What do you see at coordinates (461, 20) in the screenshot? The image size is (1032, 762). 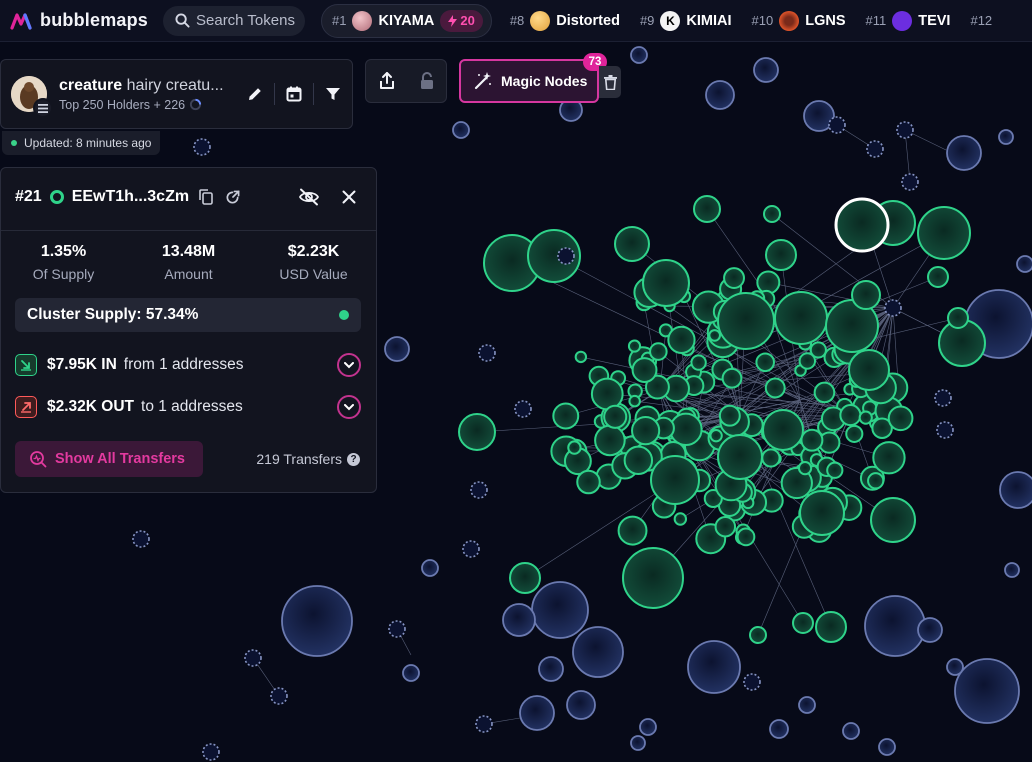 I see `boost-badge: 20` at bounding box center [461, 20].